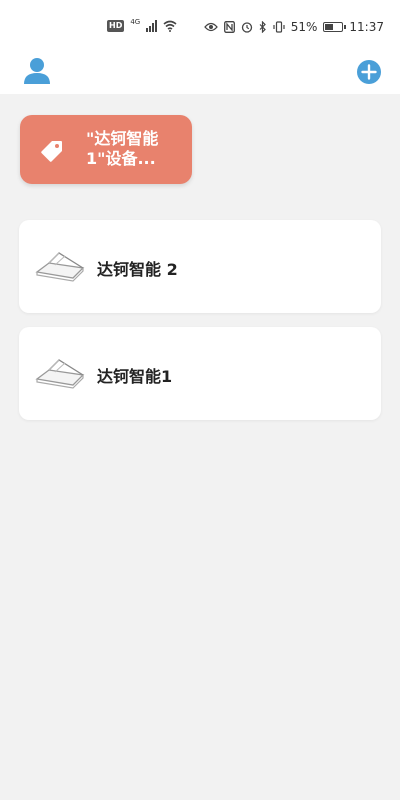 The width and height of the screenshot is (400, 800). I want to click on device-name: 达钶智能 2, so click(137, 269).